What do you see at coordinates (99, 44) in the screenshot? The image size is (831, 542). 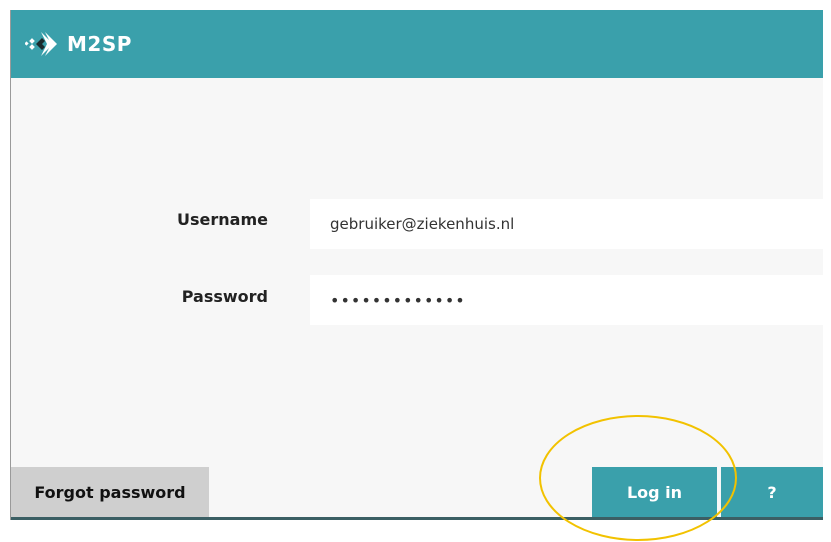 I see `app-name: M2SP` at bounding box center [99, 44].